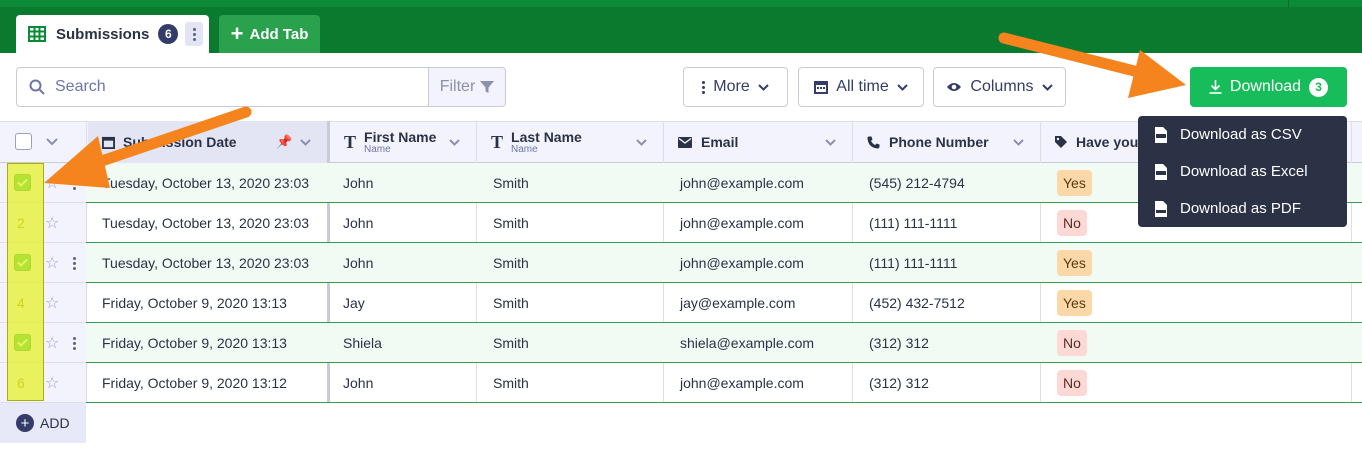  Describe the element at coordinates (23, 141) in the screenshot. I see `select-all-checkbox` at that location.